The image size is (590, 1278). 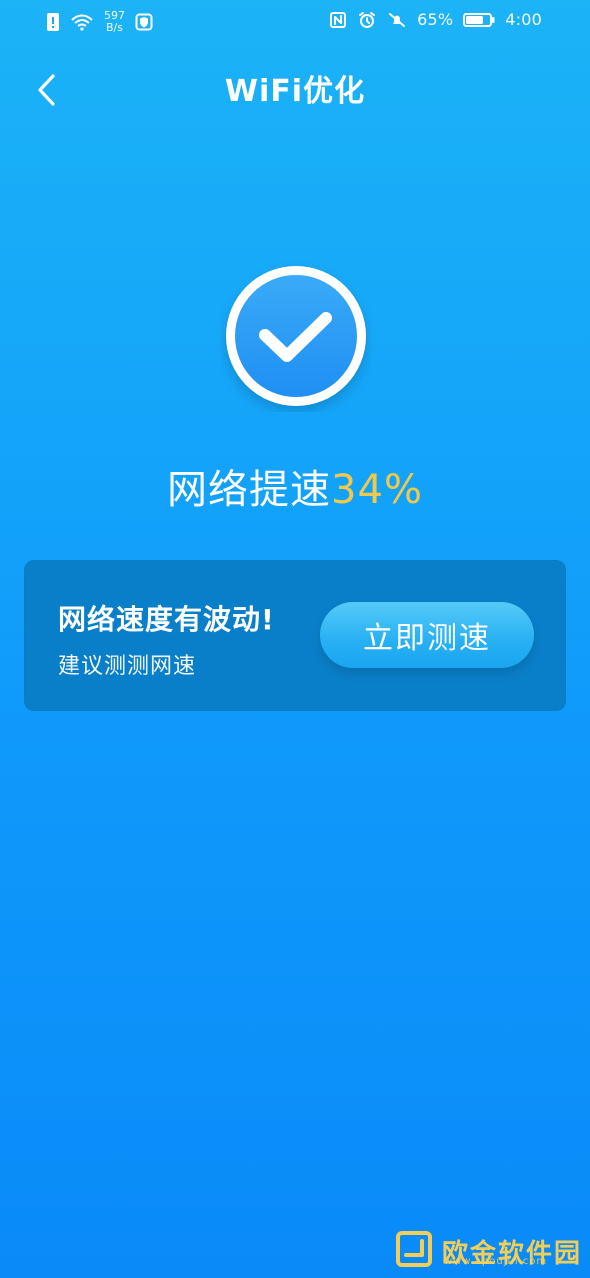 I want to click on watermark: 欧金软件园 www.apoujin.com, so click(x=489, y=1251).